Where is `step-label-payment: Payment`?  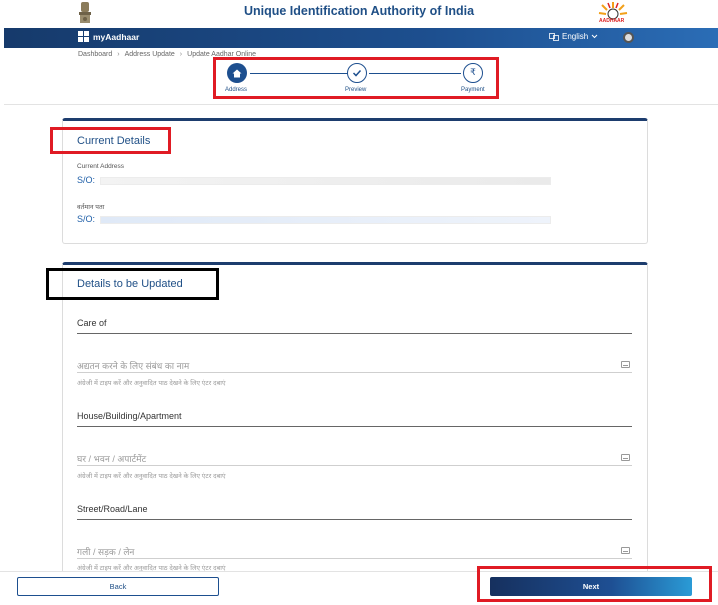
step-label-payment: Payment is located at coordinates (473, 90).